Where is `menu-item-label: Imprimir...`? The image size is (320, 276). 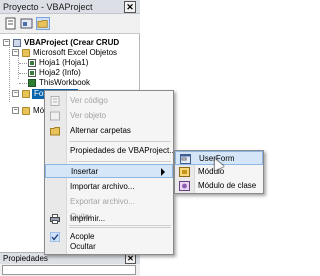 menu-item-label: Imprimir... is located at coordinates (88, 218).